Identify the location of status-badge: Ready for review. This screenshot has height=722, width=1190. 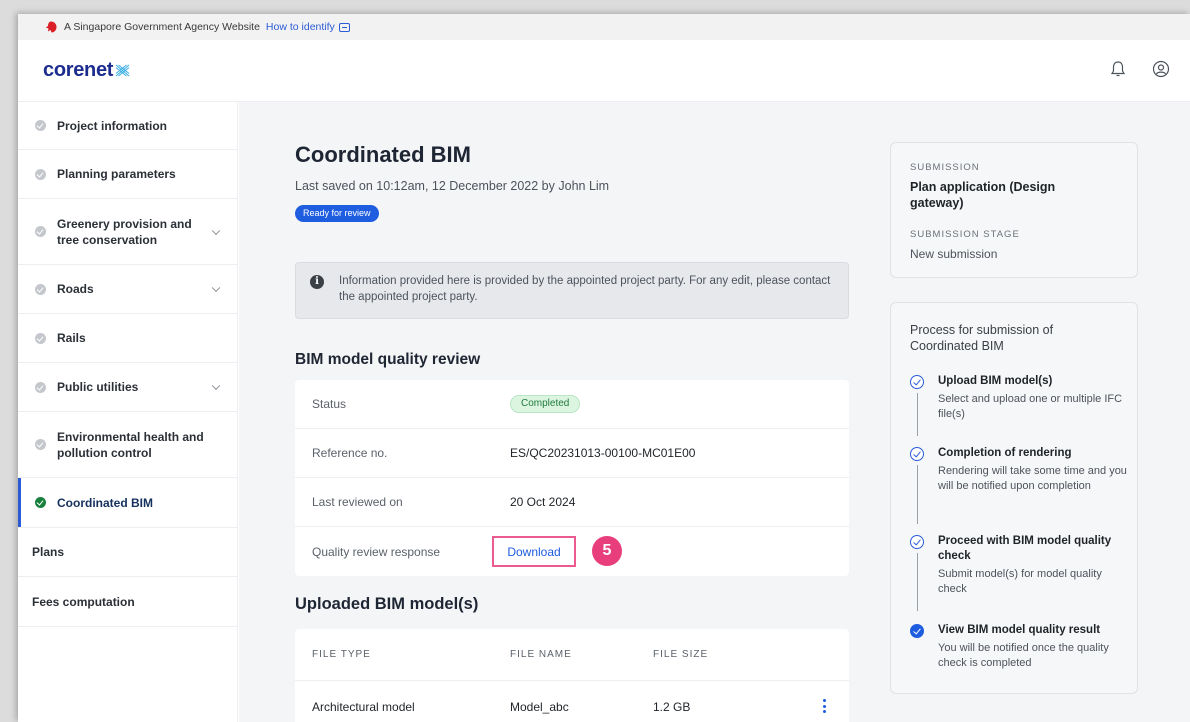
(337, 213).